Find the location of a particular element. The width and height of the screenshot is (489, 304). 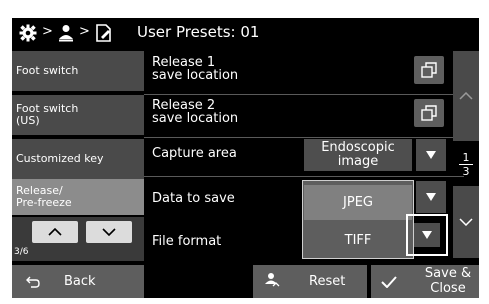

scroll-down-button is located at coordinates (466, 222).